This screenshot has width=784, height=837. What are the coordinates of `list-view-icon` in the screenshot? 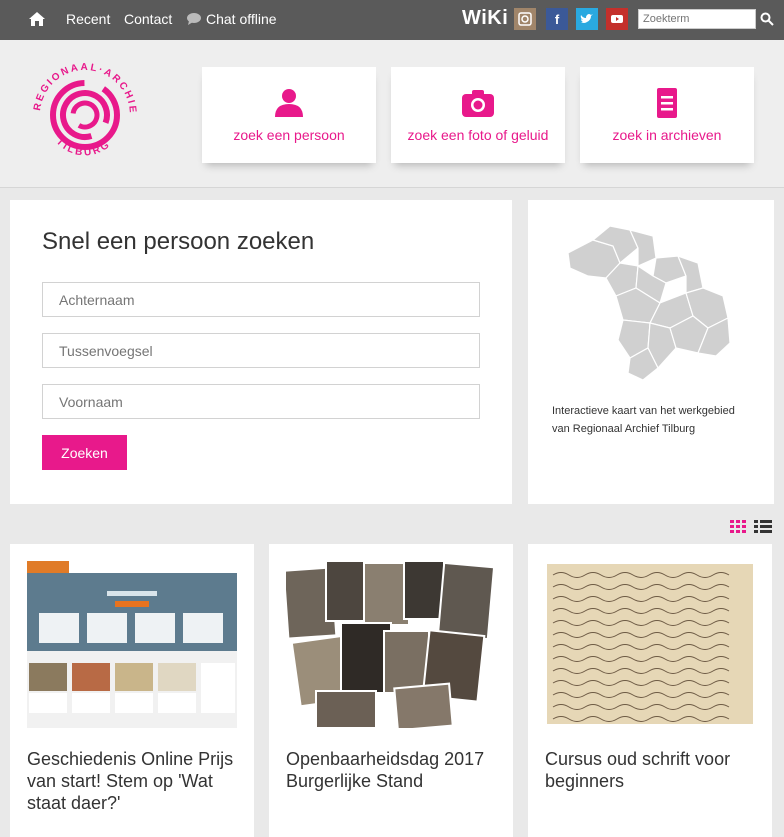 It's located at (763, 527).